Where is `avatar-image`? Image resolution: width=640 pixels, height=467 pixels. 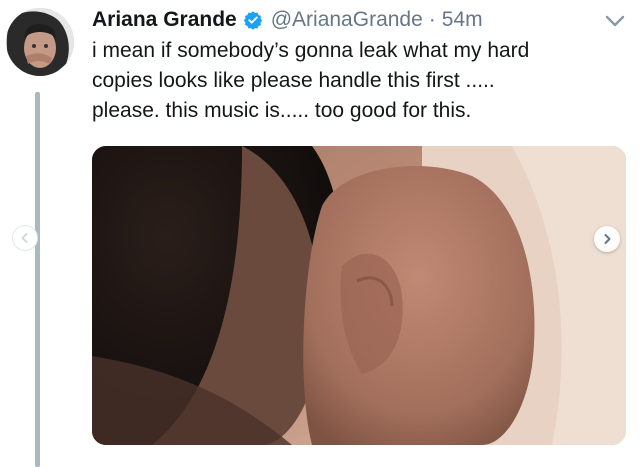 avatar-image is located at coordinates (40, 42).